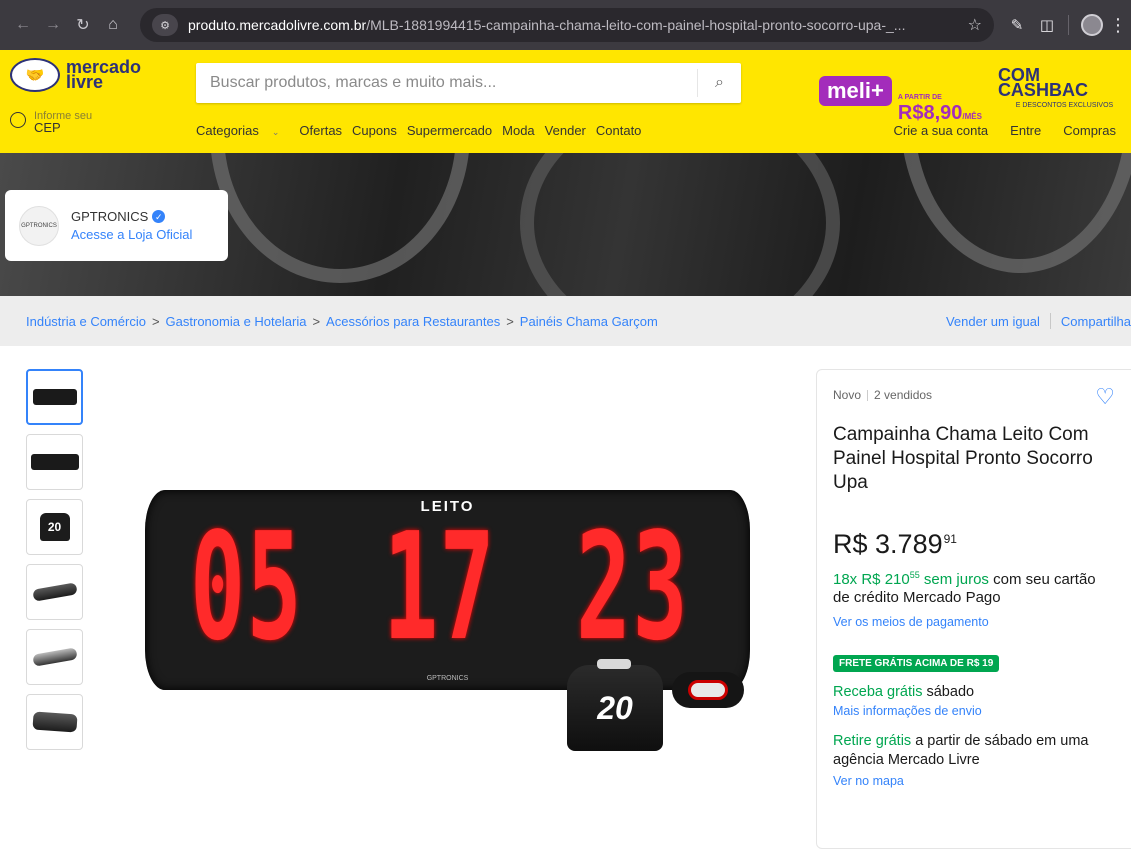 This screenshot has height=849, width=1131. What do you see at coordinates (23, 25) in the screenshot?
I see `back-icon: ←` at bounding box center [23, 25].